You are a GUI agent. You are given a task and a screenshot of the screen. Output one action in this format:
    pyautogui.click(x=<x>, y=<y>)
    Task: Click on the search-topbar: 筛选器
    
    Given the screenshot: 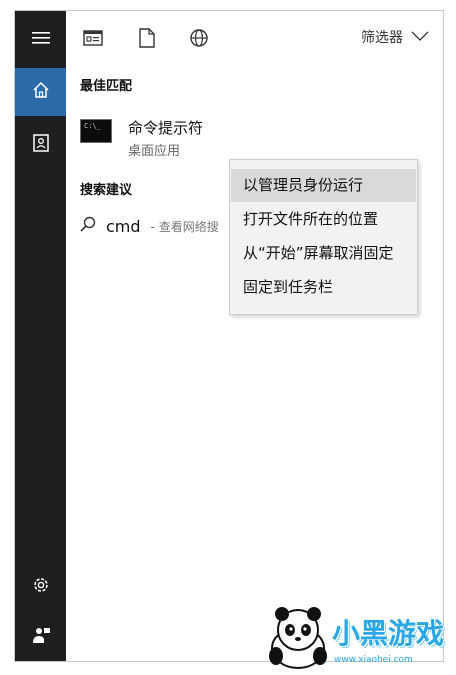 What is the action you would take?
    pyautogui.click(x=254, y=38)
    